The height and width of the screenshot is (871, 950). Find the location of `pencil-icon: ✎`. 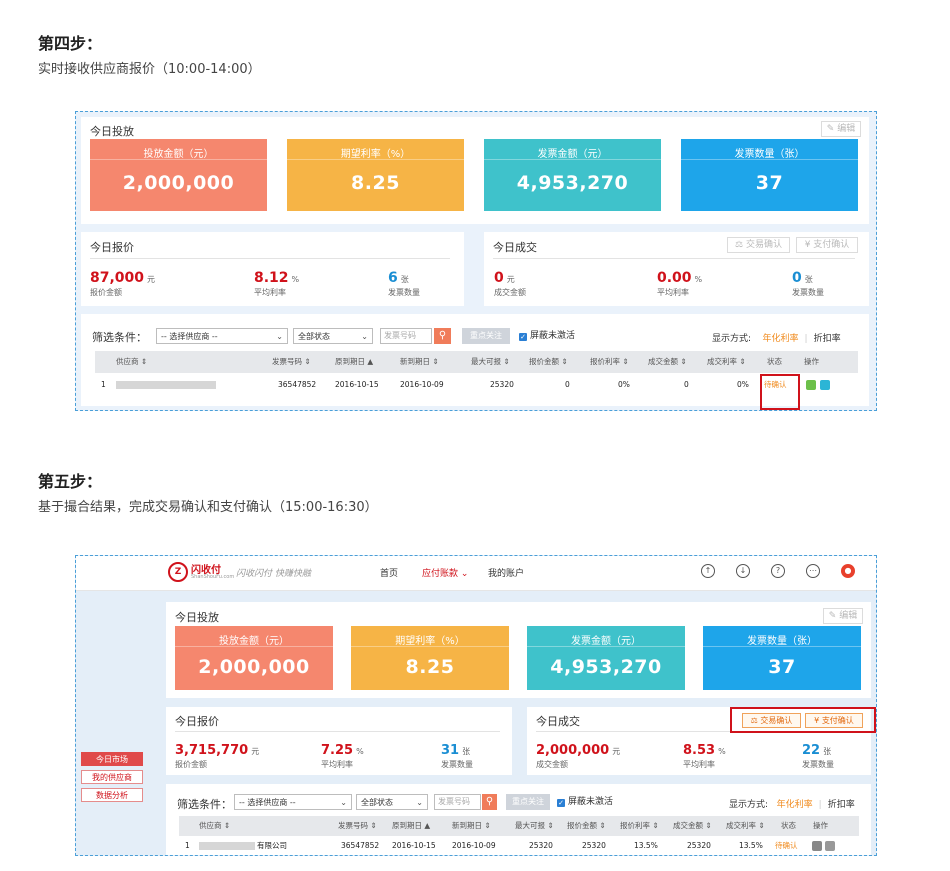

pencil-icon: ✎ is located at coordinates (832, 616).